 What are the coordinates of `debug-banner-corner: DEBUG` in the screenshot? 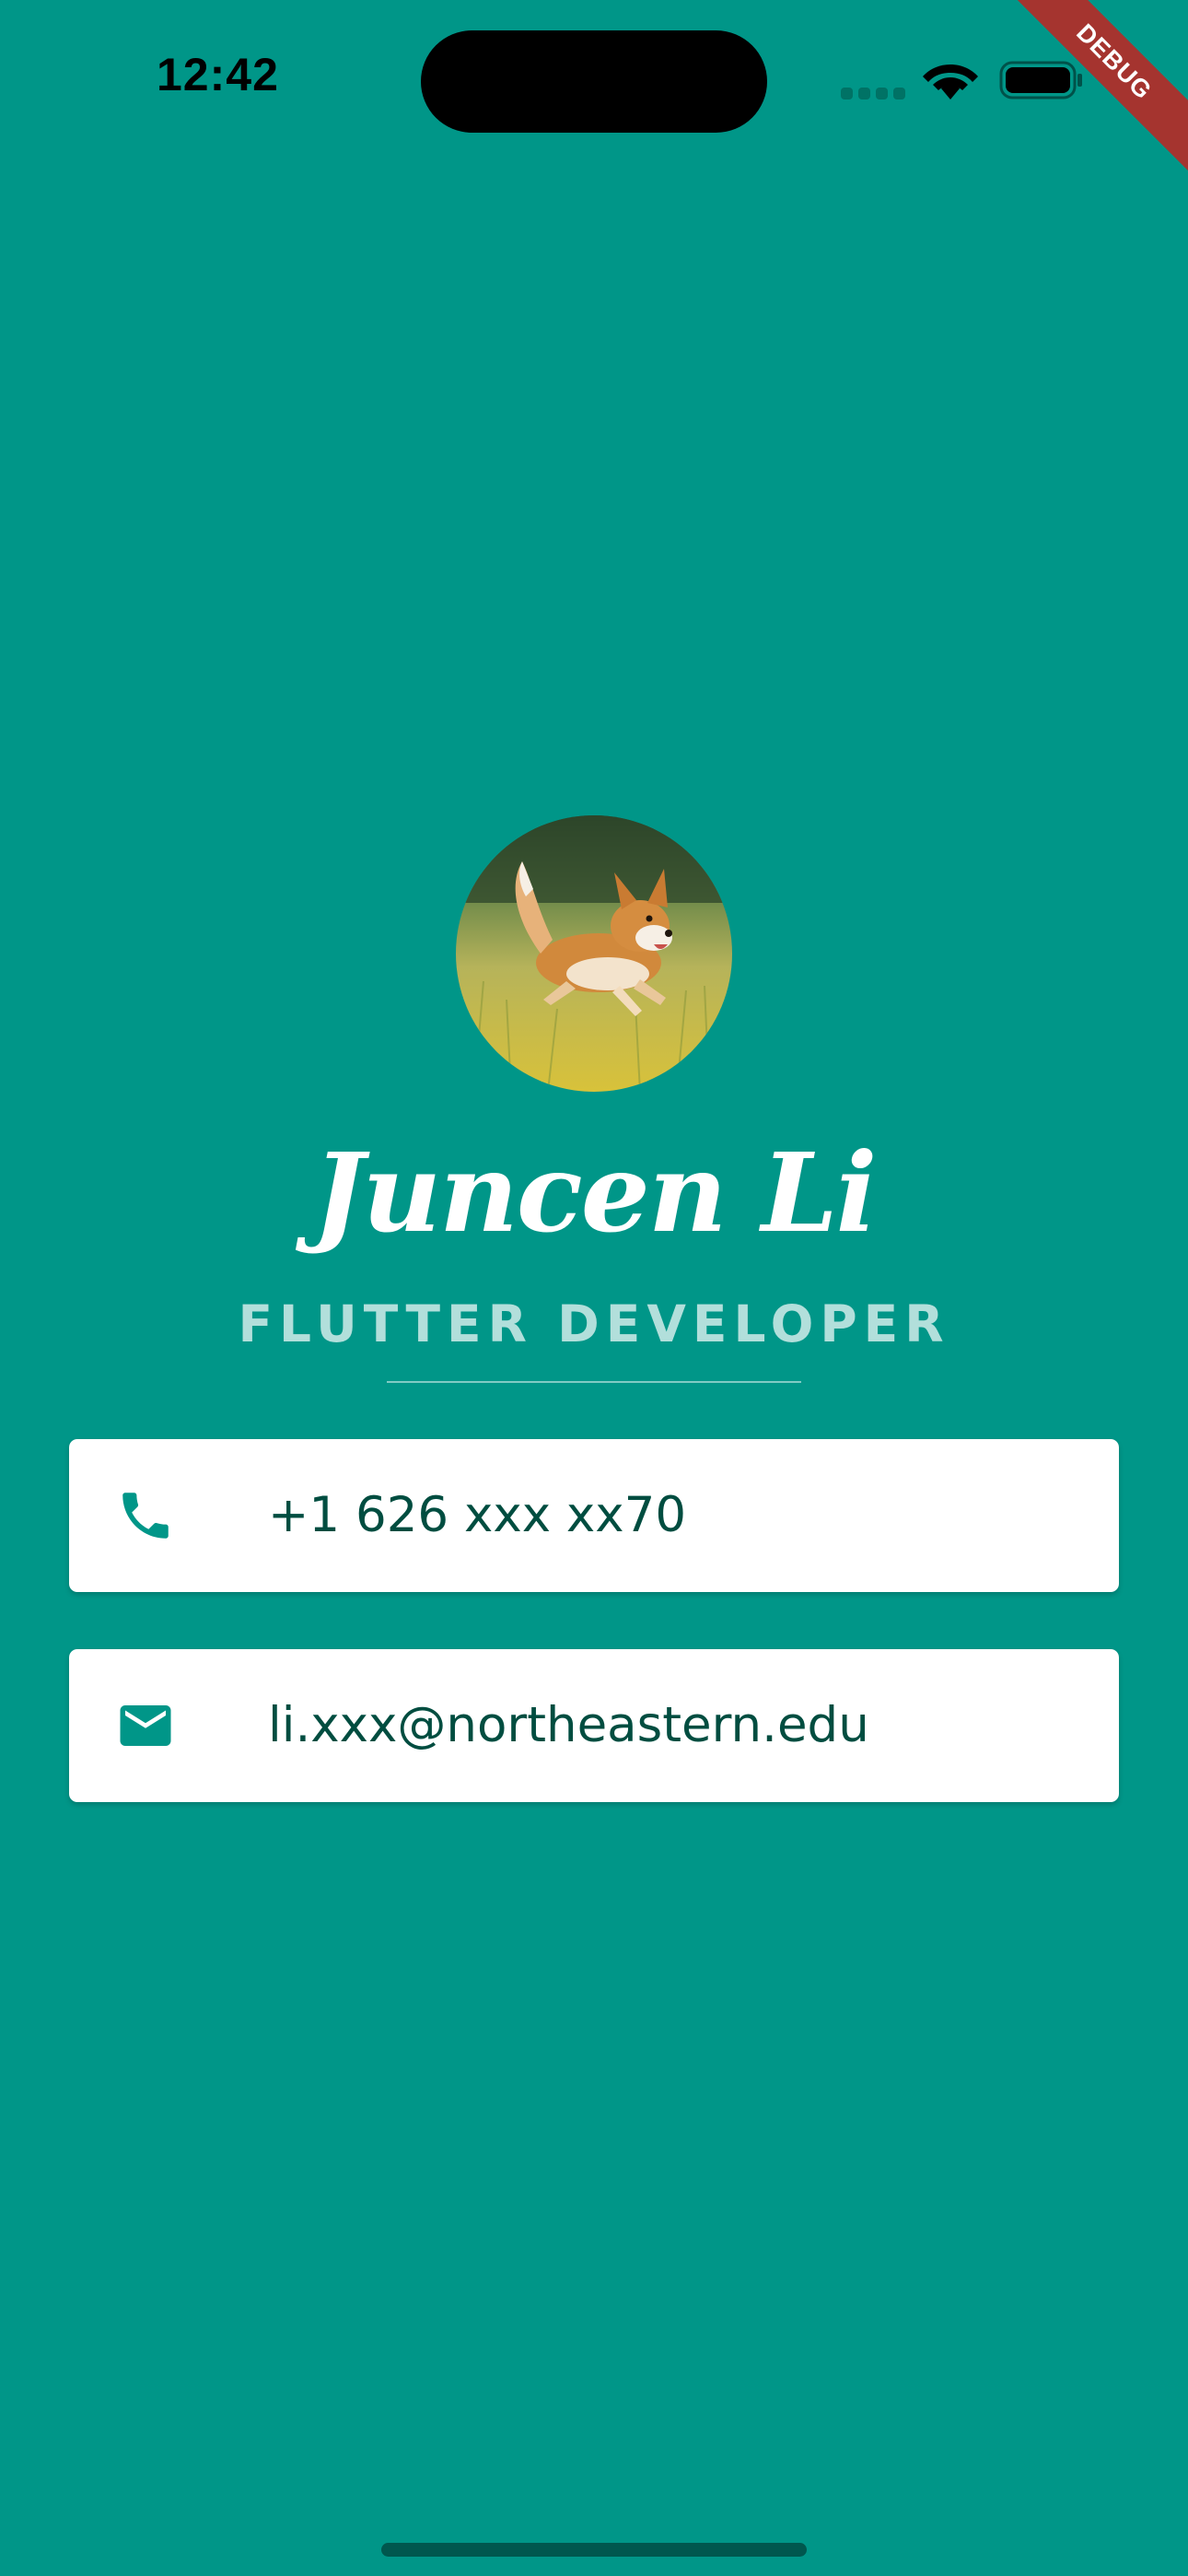 It's located at (1100, 87).